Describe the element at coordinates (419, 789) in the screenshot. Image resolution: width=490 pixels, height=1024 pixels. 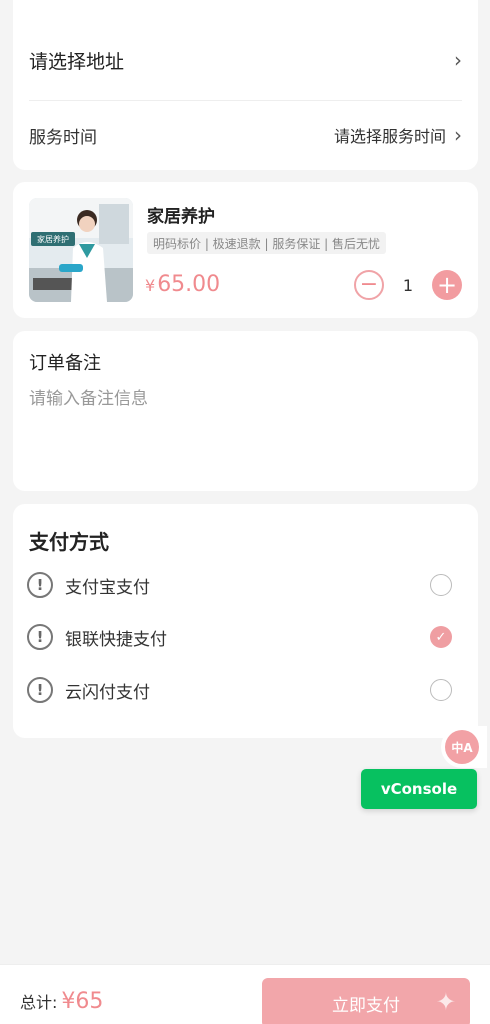
I see `vconsole-button: vConsole` at that location.